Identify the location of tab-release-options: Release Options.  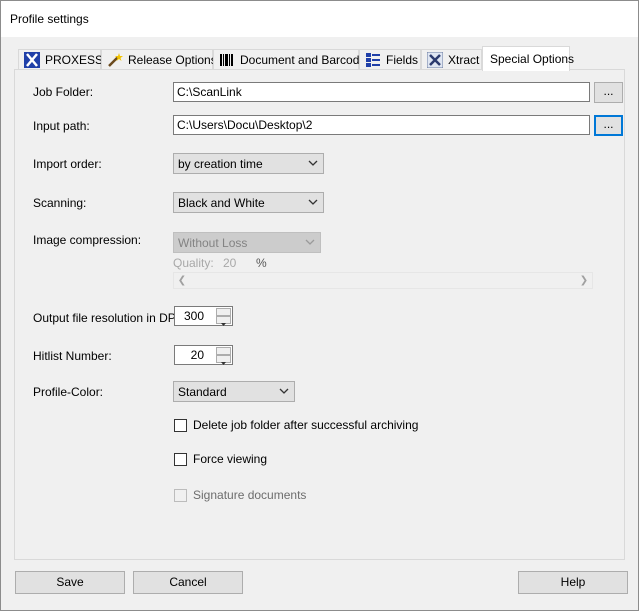
(159, 59).